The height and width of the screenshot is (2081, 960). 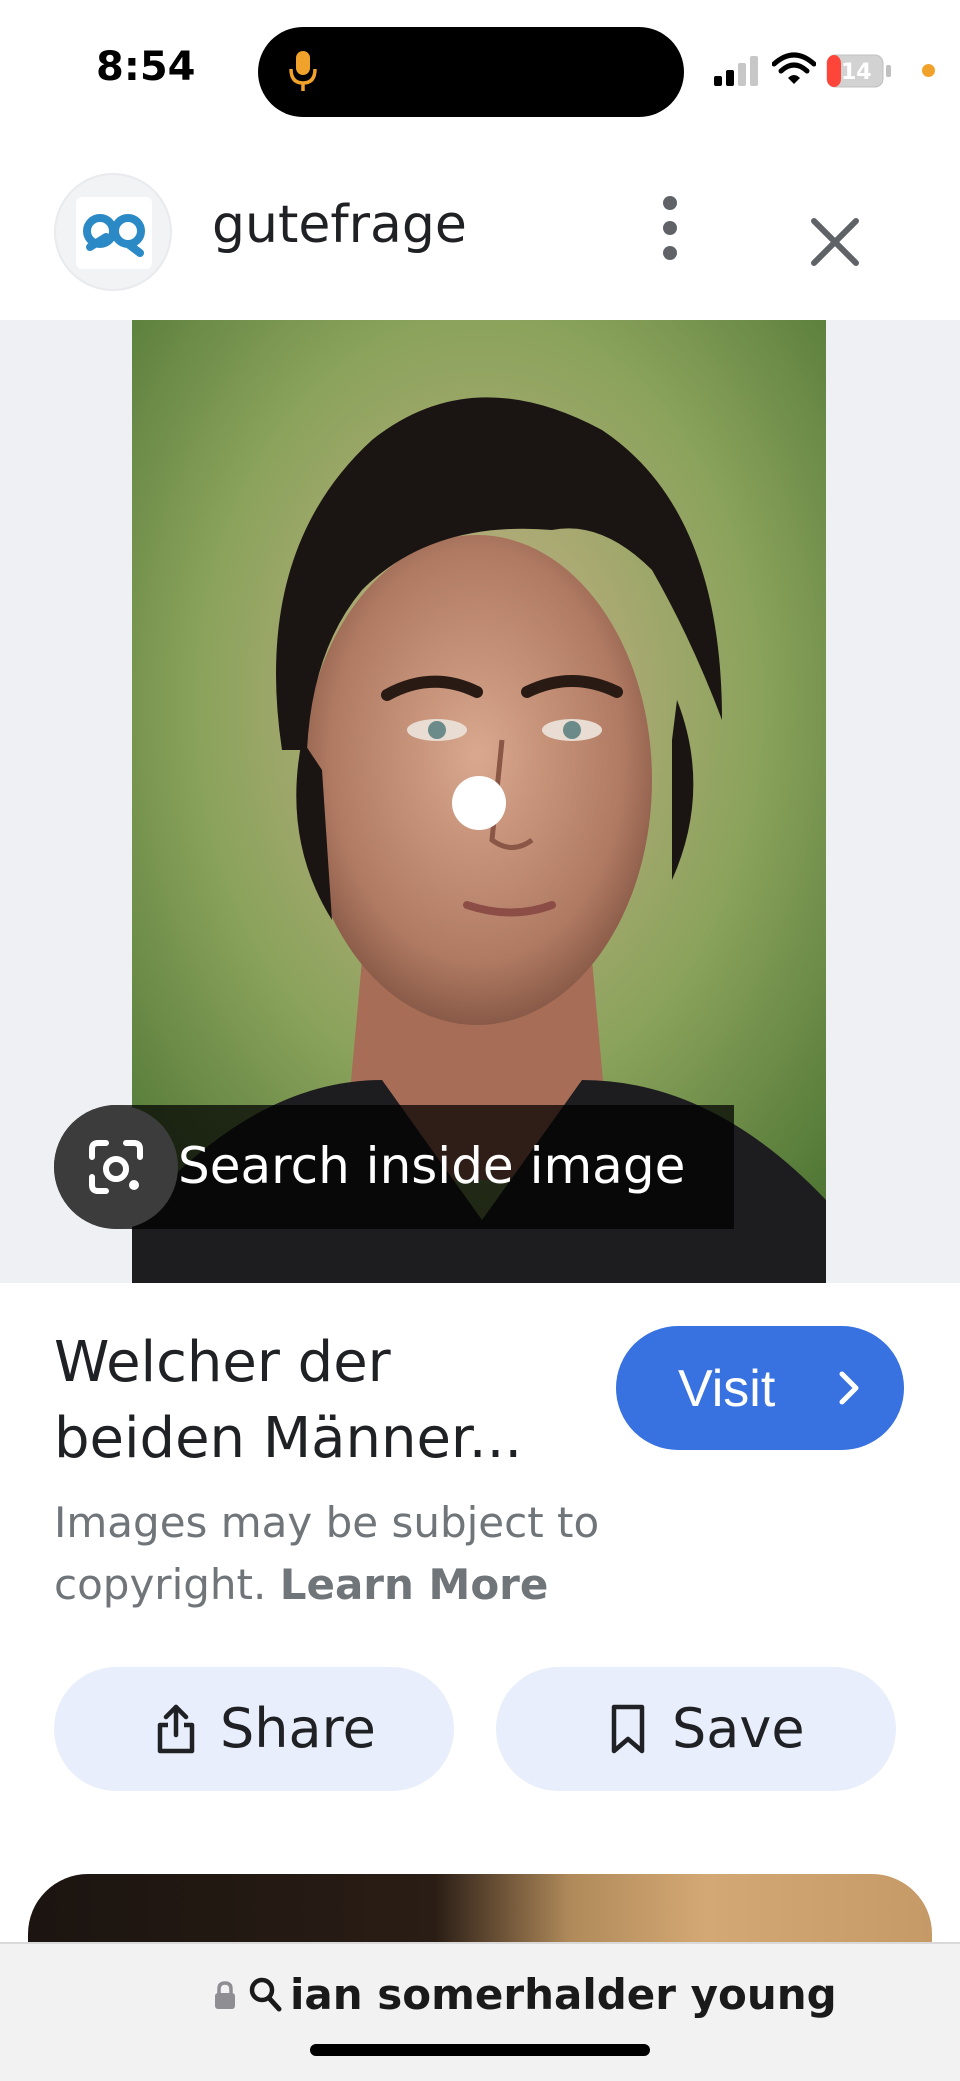 I want to click on chevron-right-icon, so click(x=849, y=1388).